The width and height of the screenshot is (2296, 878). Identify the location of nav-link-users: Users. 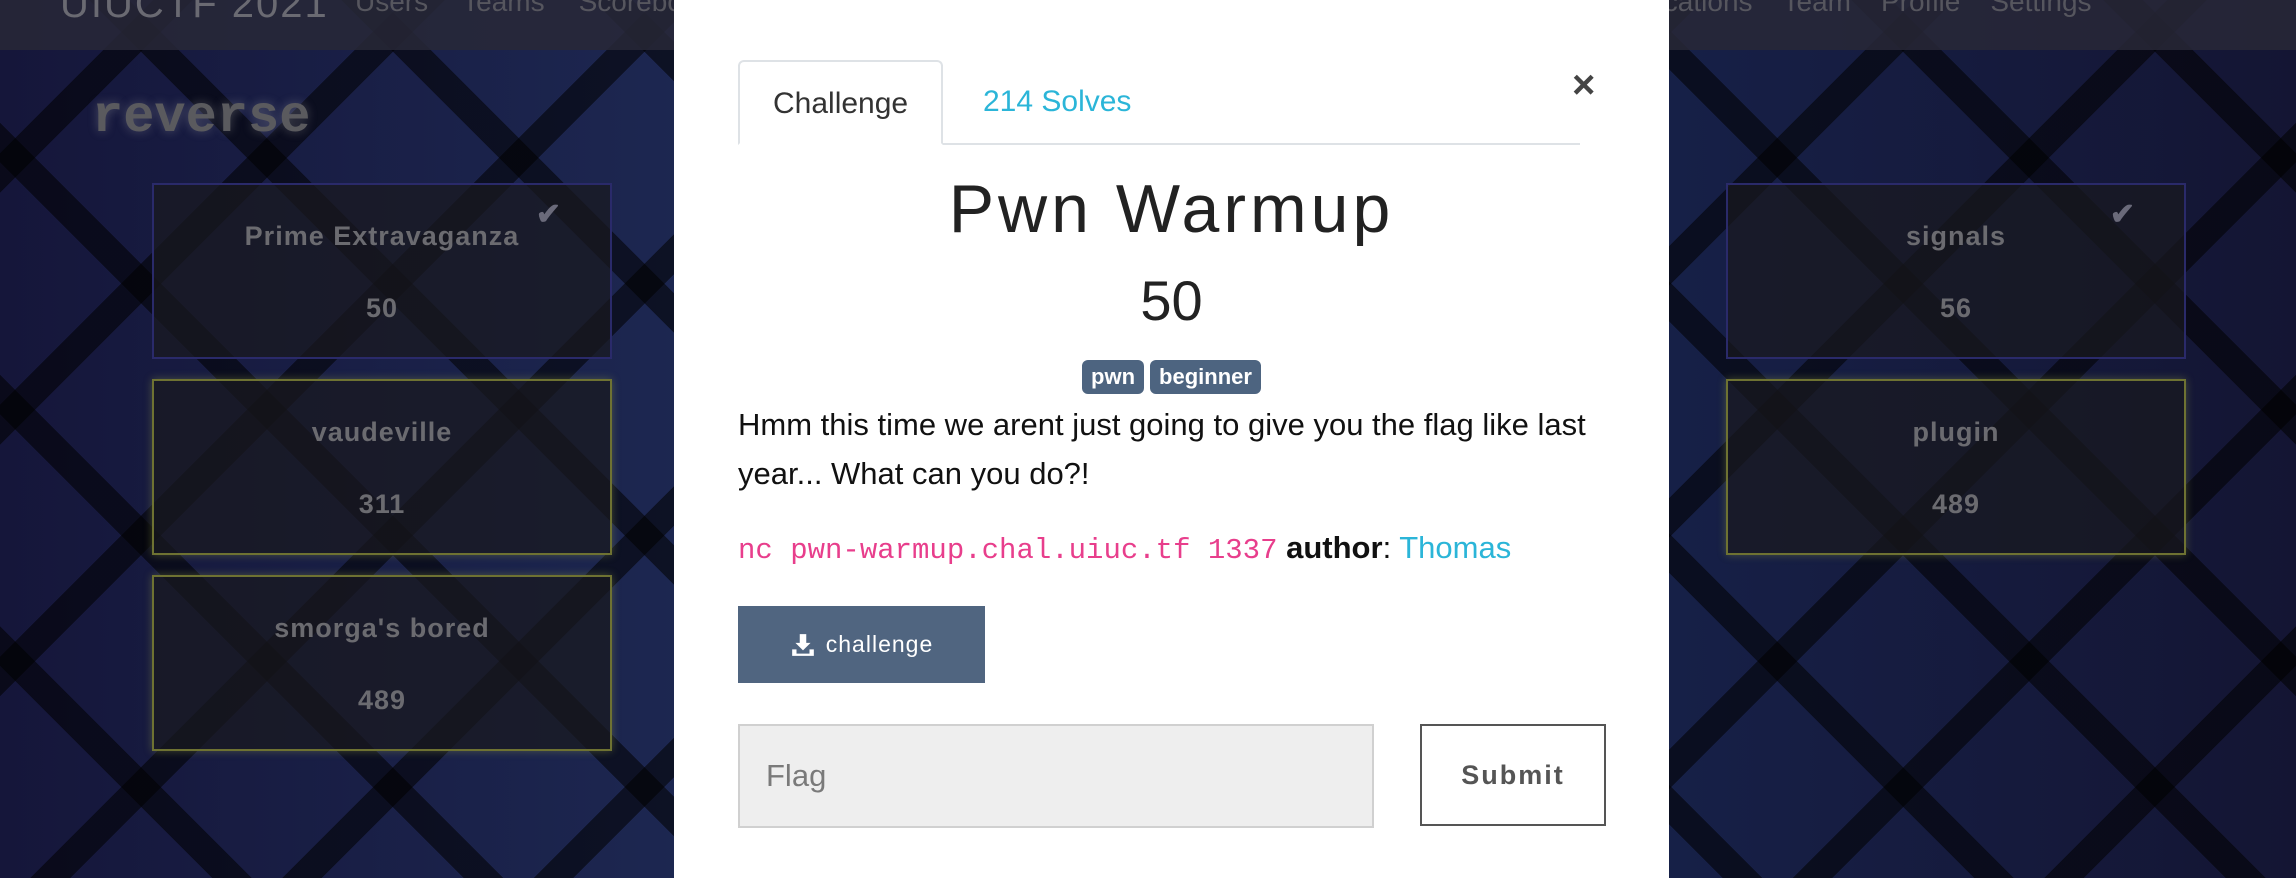
(391, 9).